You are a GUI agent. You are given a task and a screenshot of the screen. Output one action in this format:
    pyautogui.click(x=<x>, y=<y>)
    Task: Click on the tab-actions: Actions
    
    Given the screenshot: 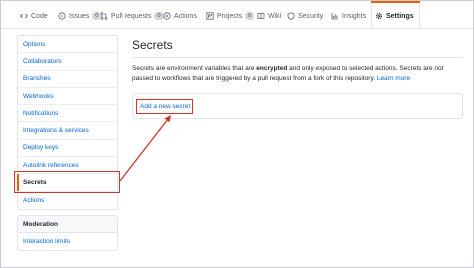 What is the action you would take?
    pyautogui.click(x=180, y=16)
    